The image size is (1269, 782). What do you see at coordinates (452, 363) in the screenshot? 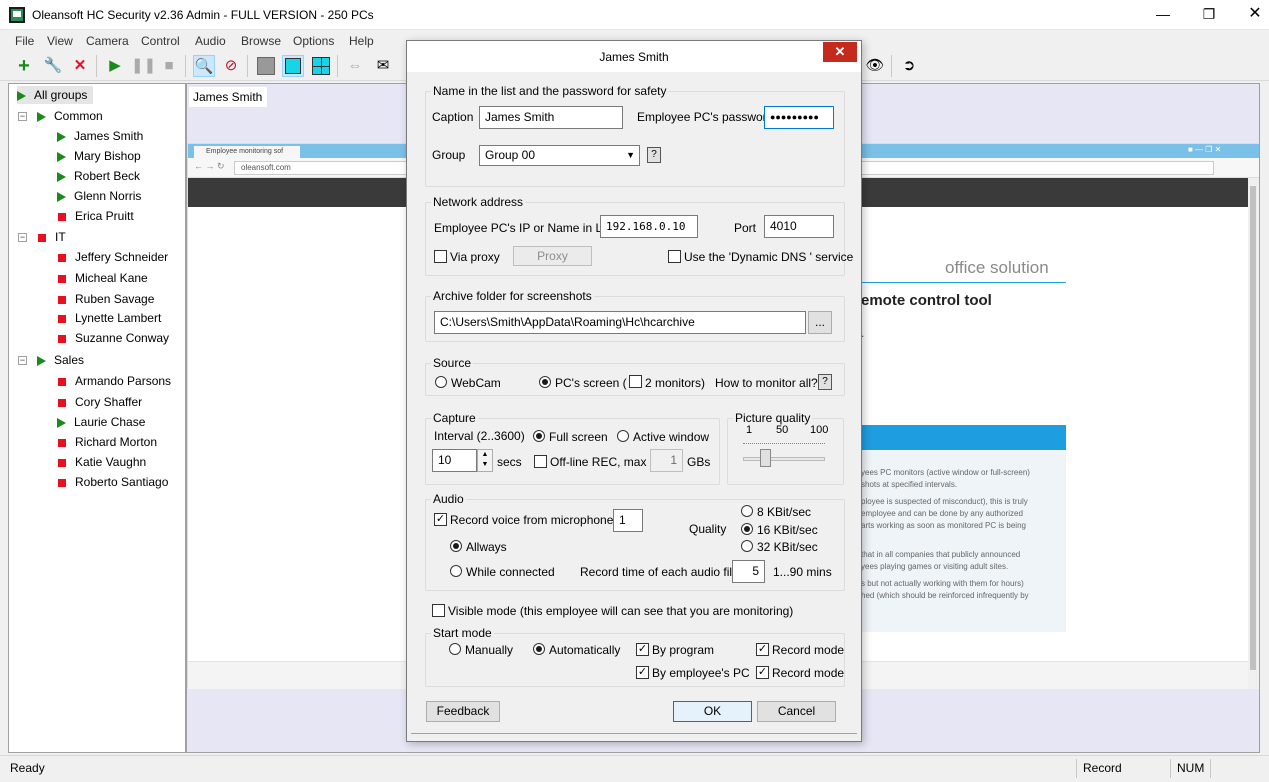
I see `source-legend: Source` at bounding box center [452, 363].